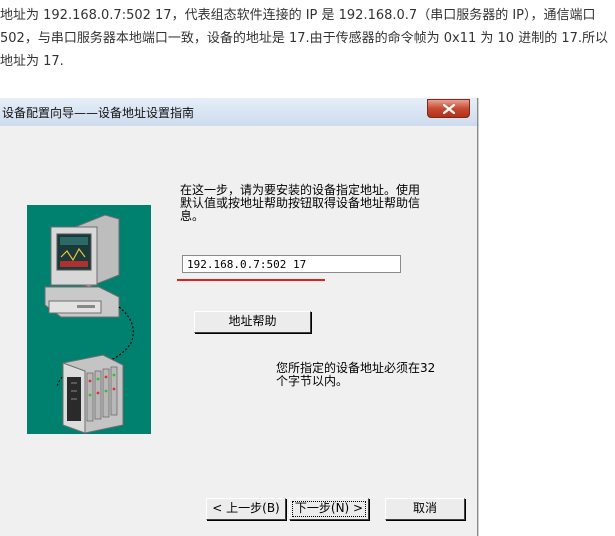 Image resolution: width=615 pixels, height=536 pixels. What do you see at coordinates (238, 112) in the screenshot?
I see `dialog-titlebar: 设备配置向导——设备地址设置指南` at bounding box center [238, 112].